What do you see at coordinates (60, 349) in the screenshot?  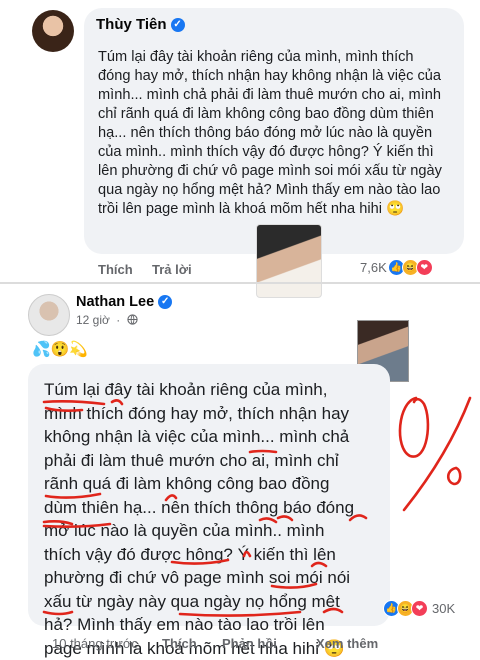 I see `post-emojis: 💦😲💫` at bounding box center [60, 349].